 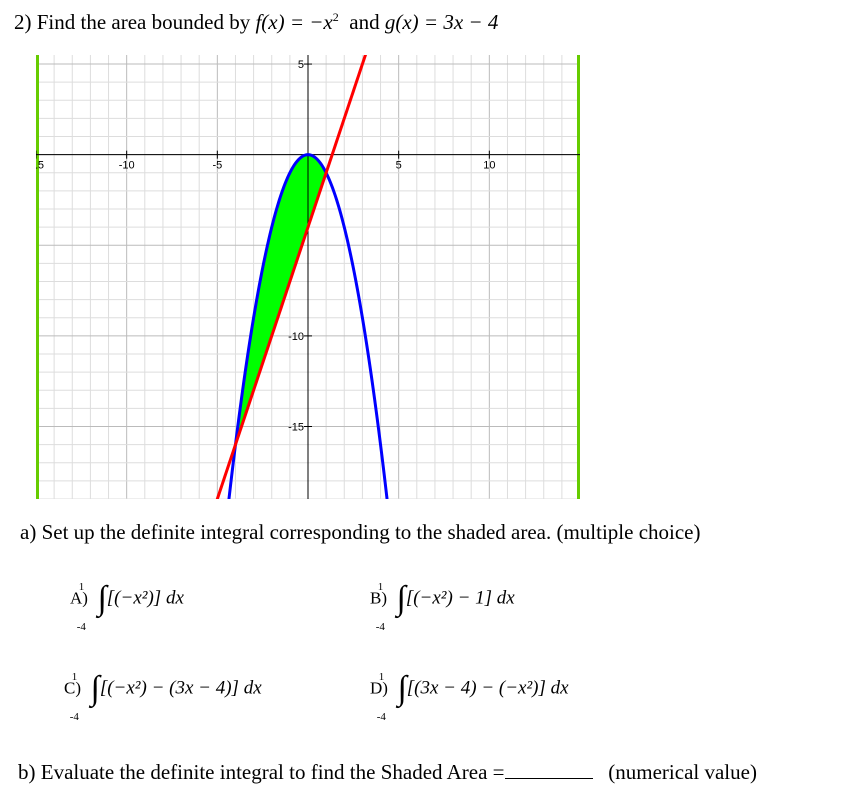 What do you see at coordinates (74, 677) in the screenshot?
I see `choice-c-upper-limit: 1` at bounding box center [74, 677].